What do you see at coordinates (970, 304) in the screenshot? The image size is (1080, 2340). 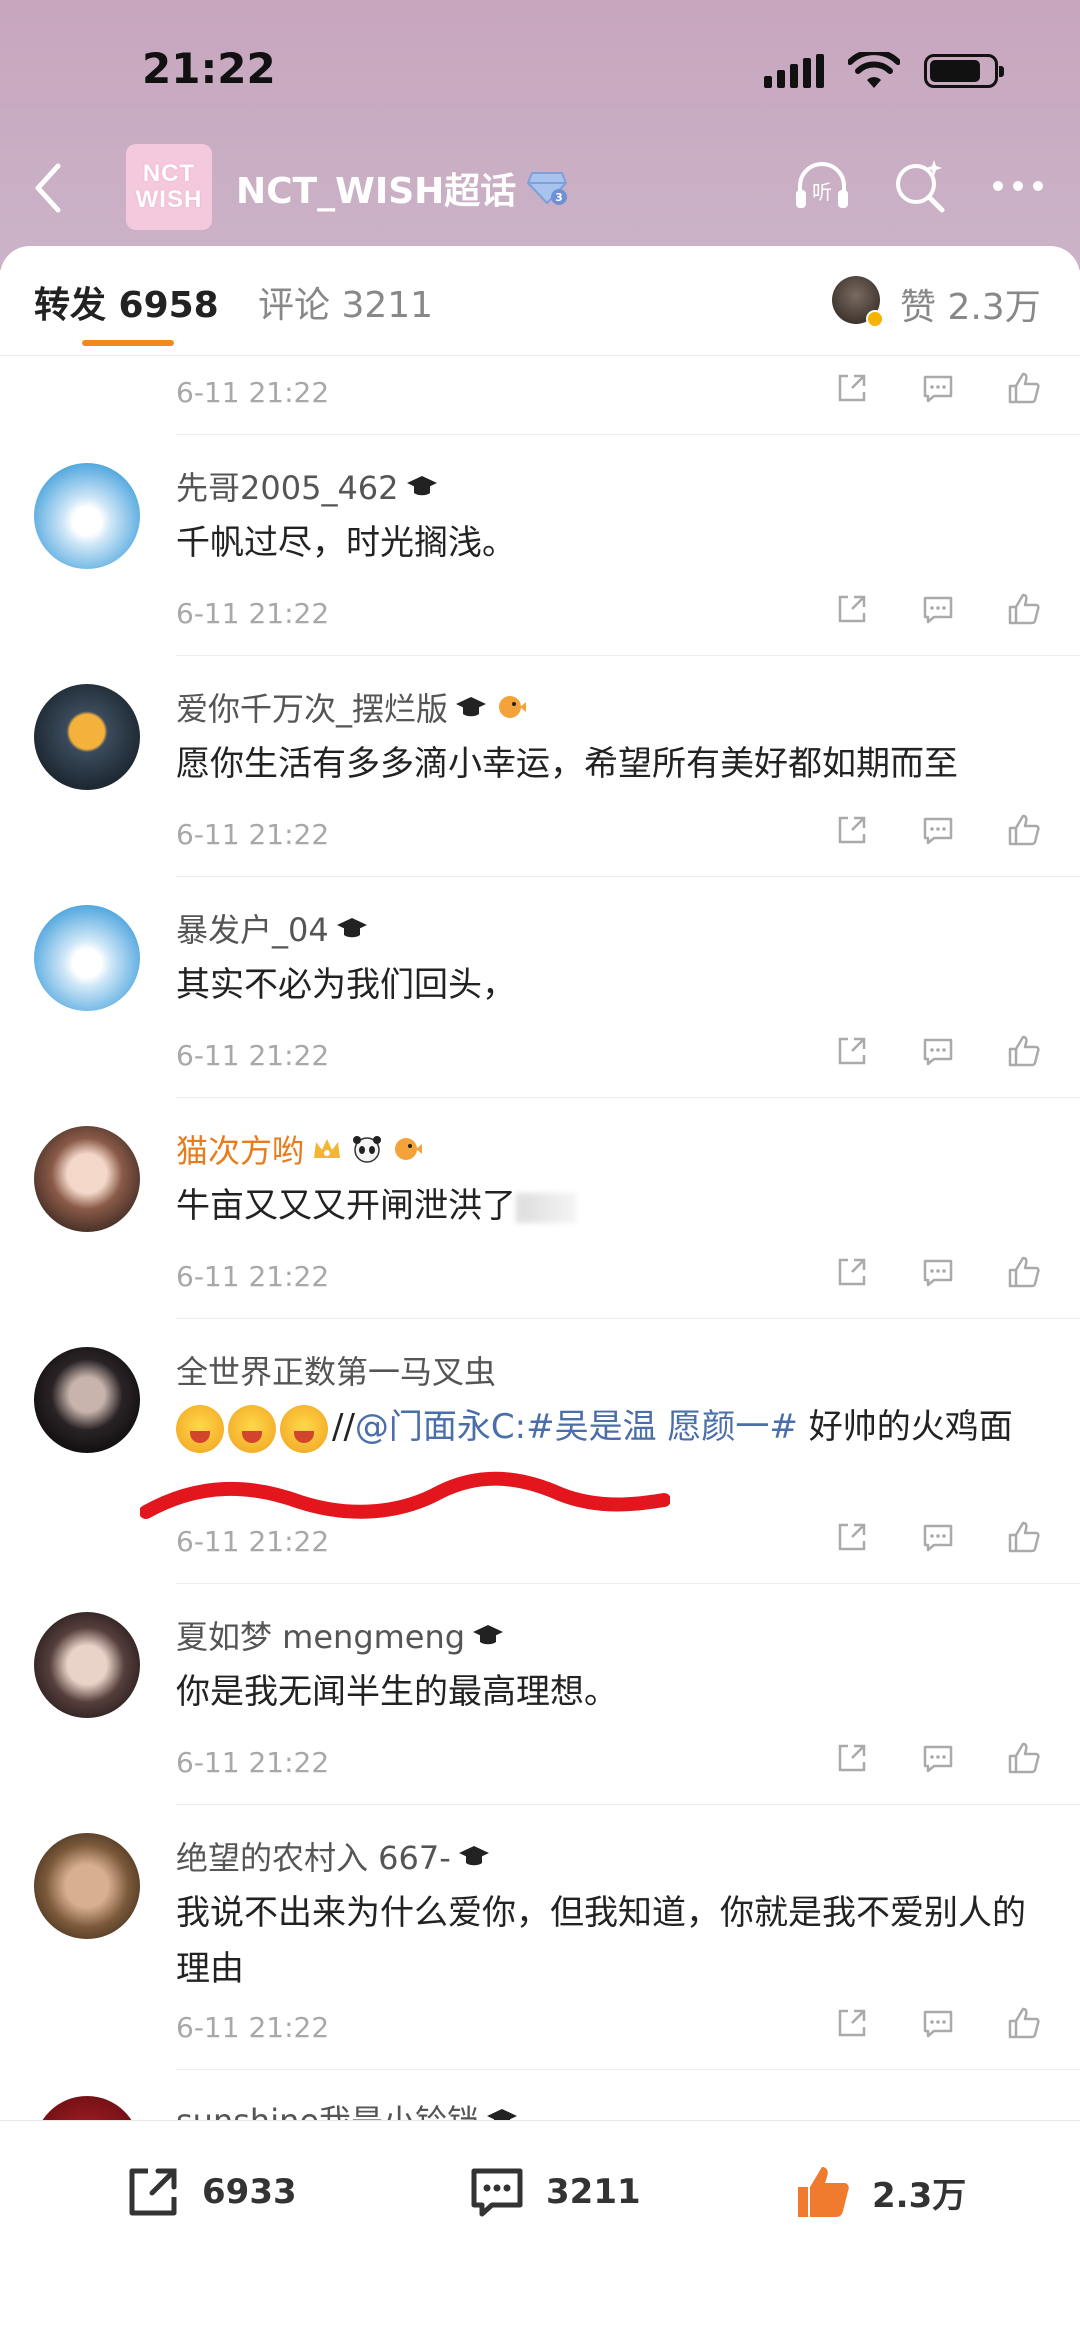 I see `tab-likes: 赞 2.3万` at bounding box center [970, 304].